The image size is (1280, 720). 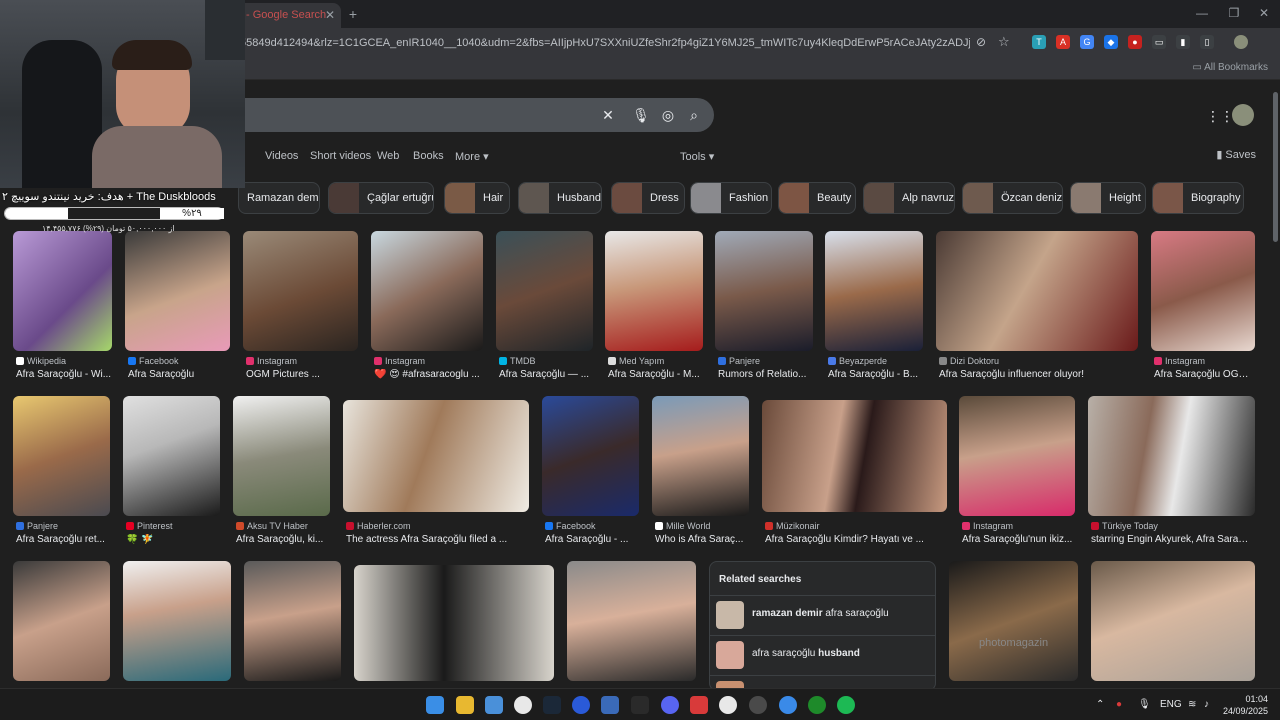 What do you see at coordinates (1183, 42) in the screenshot?
I see `puzzle-icon: ▮` at bounding box center [1183, 42].